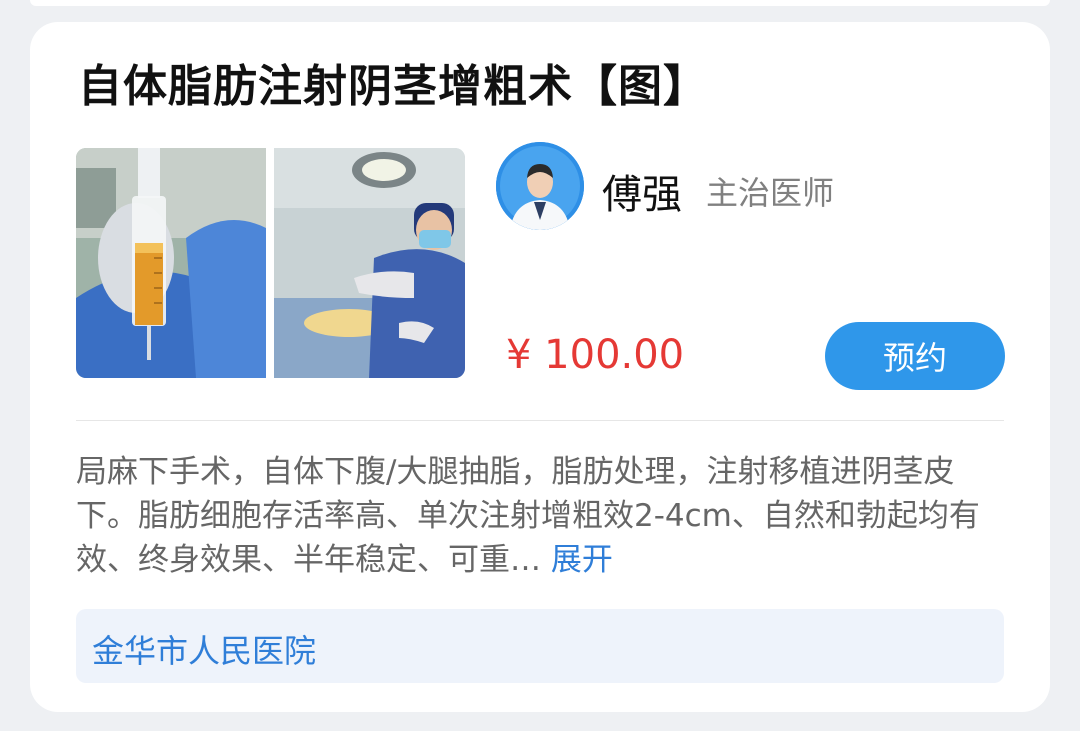  What do you see at coordinates (915, 356) in the screenshot?
I see `book-button: 预约` at bounding box center [915, 356].